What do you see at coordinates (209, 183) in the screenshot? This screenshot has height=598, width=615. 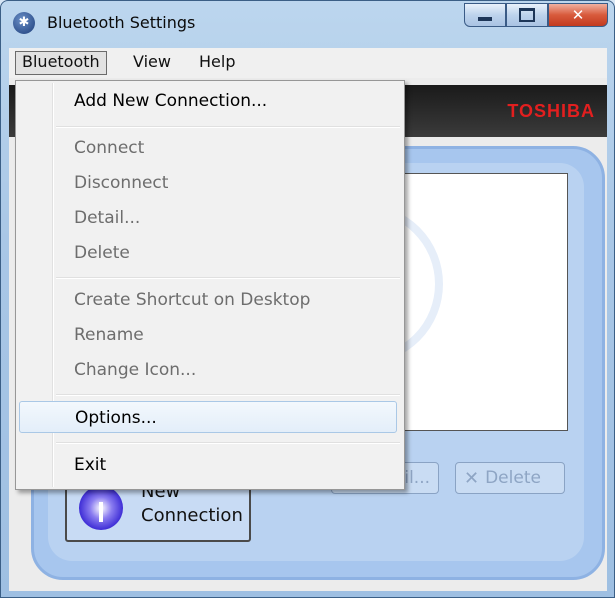 I see `menu-item-disconnect: Disconnect` at bounding box center [209, 183].